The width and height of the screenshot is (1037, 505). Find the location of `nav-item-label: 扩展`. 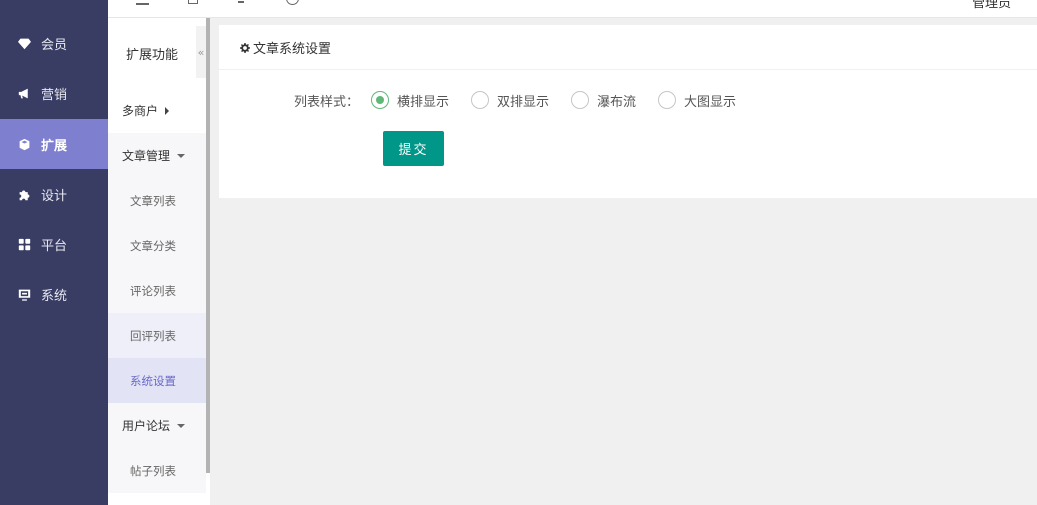

nav-item-label: 扩展 is located at coordinates (54, 146).